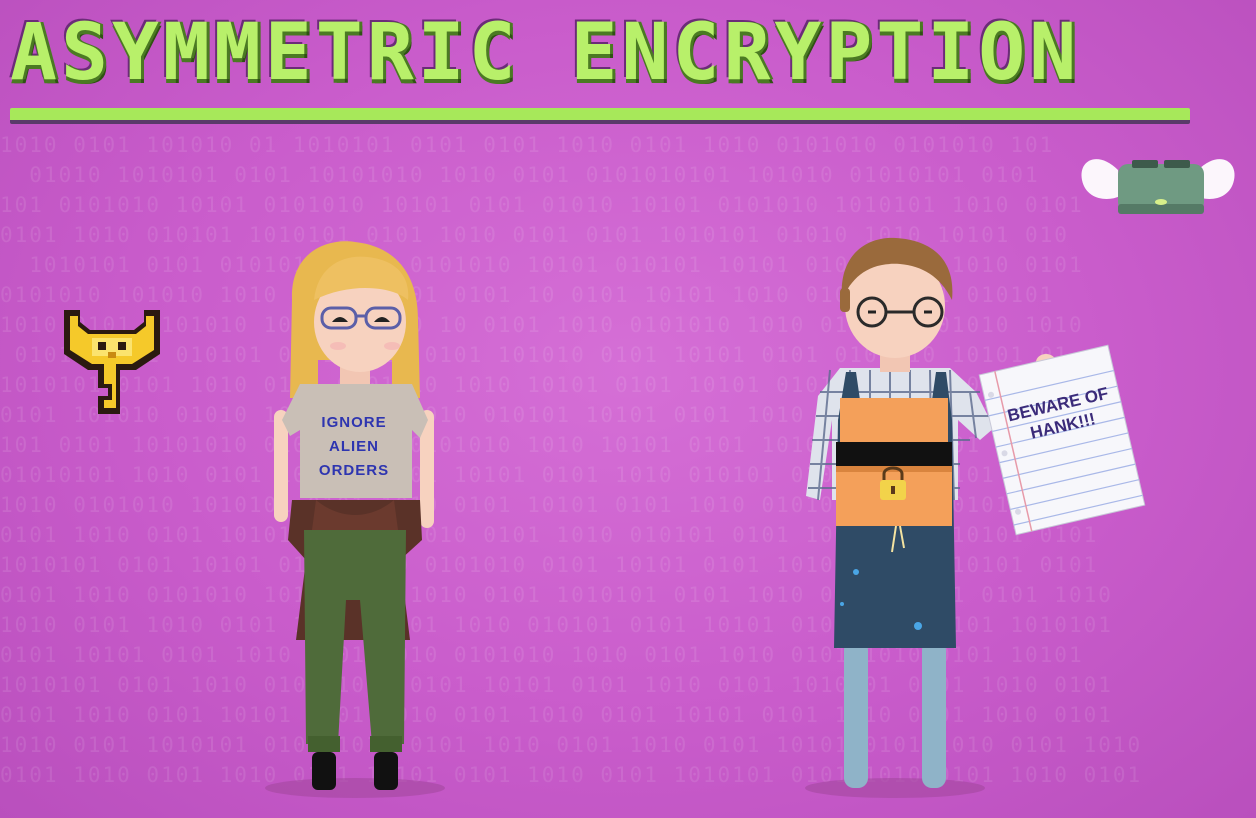  What do you see at coordinates (355, 519) in the screenshot?
I see `character-left: IGNORE ALIEN ORDERS` at bounding box center [355, 519].